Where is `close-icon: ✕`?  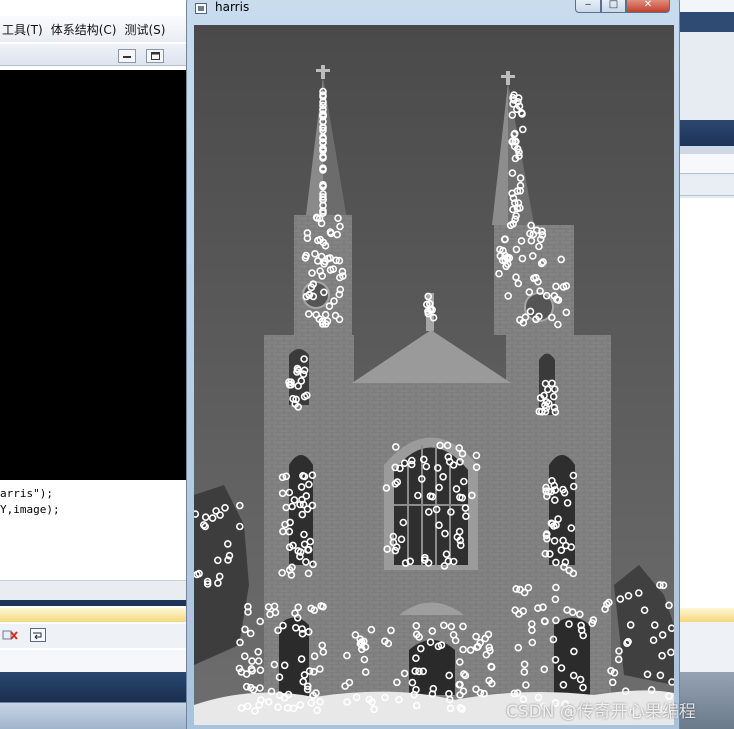
close-icon: ✕ is located at coordinates (648, 5).